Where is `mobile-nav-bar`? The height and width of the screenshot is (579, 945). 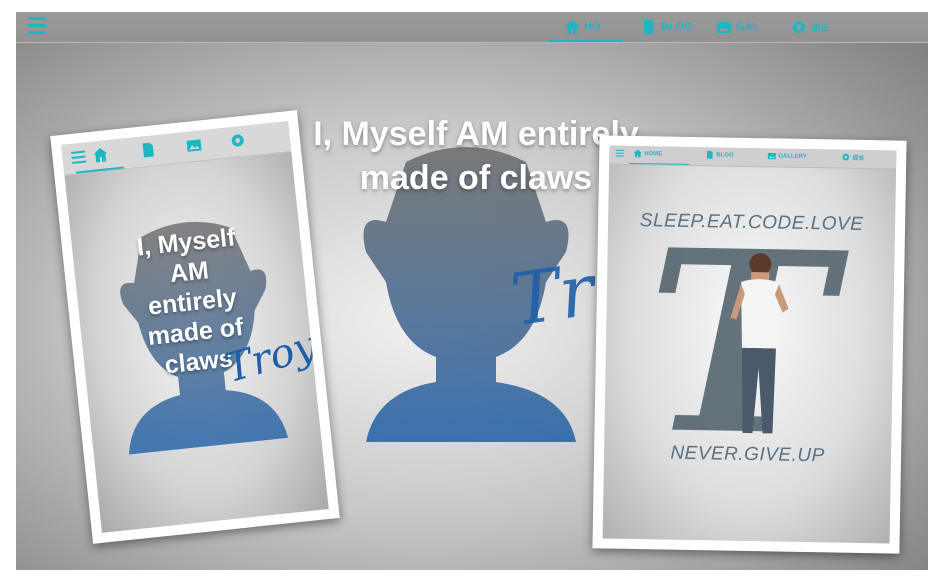 mobile-nav-bar is located at coordinates (176, 148).